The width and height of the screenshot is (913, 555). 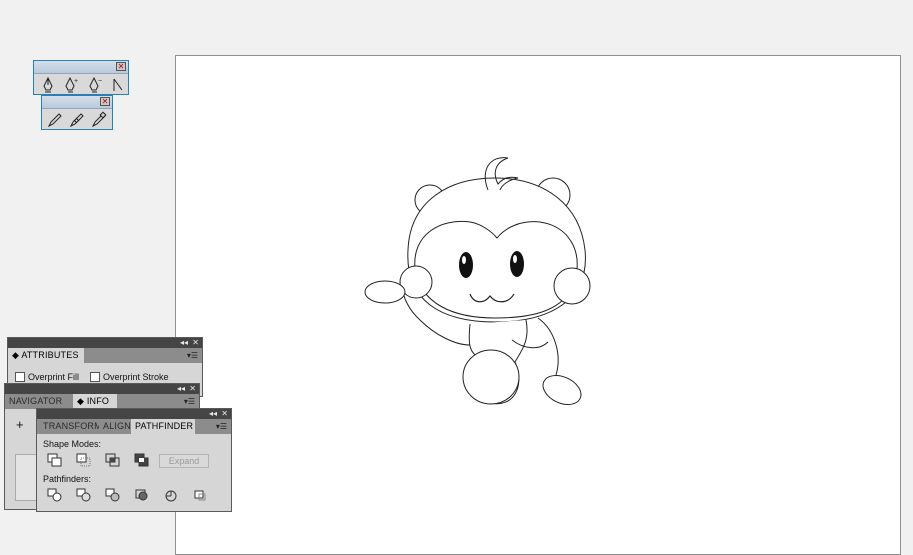 What do you see at coordinates (115, 426) in the screenshot?
I see `tab-align: ALIGN` at bounding box center [115, 426].